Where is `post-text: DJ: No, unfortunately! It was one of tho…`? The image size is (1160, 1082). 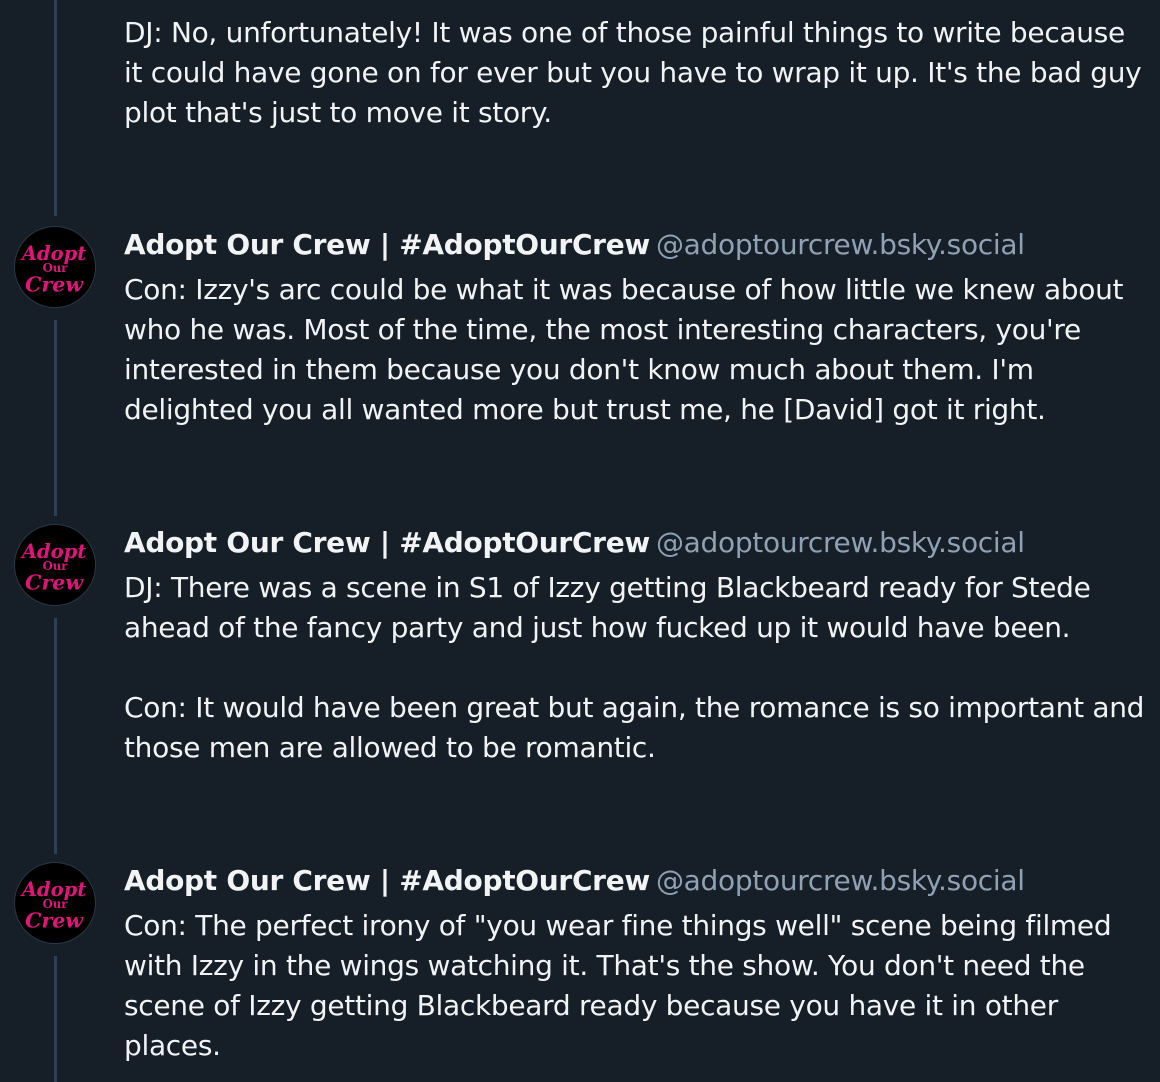
post-text: DJ: No, unfortunately! It was one of tho… is located at coordinates (637, 72).